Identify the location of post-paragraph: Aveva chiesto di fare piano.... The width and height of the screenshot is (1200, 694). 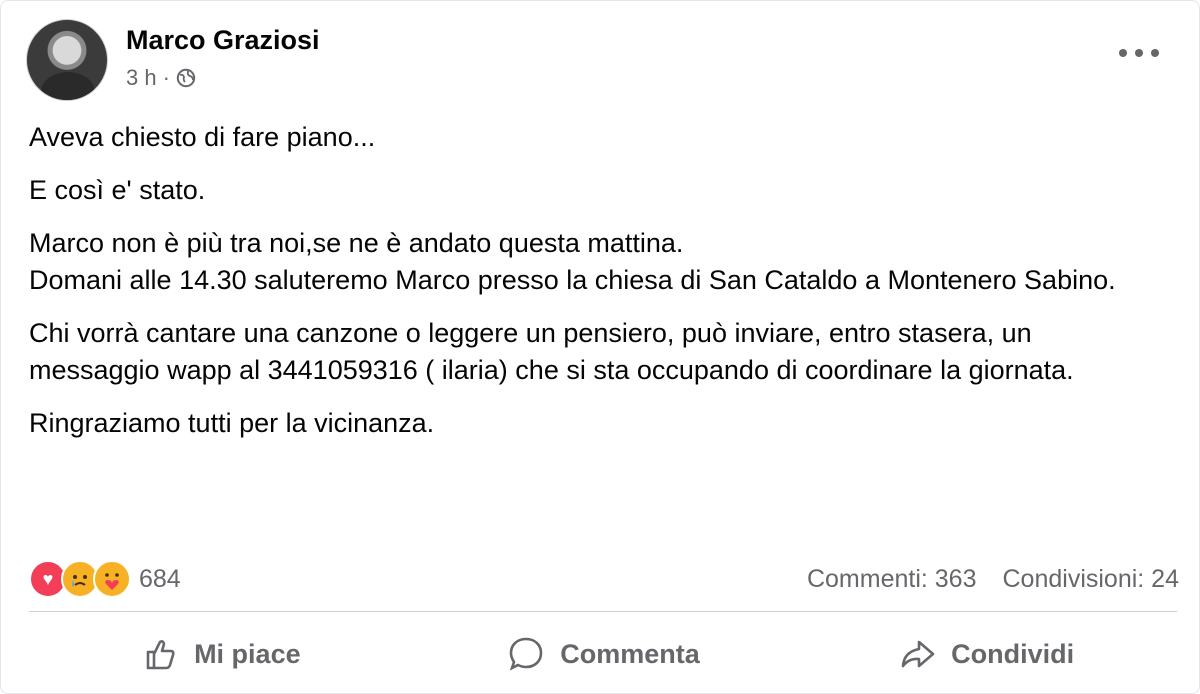
(202, 137).